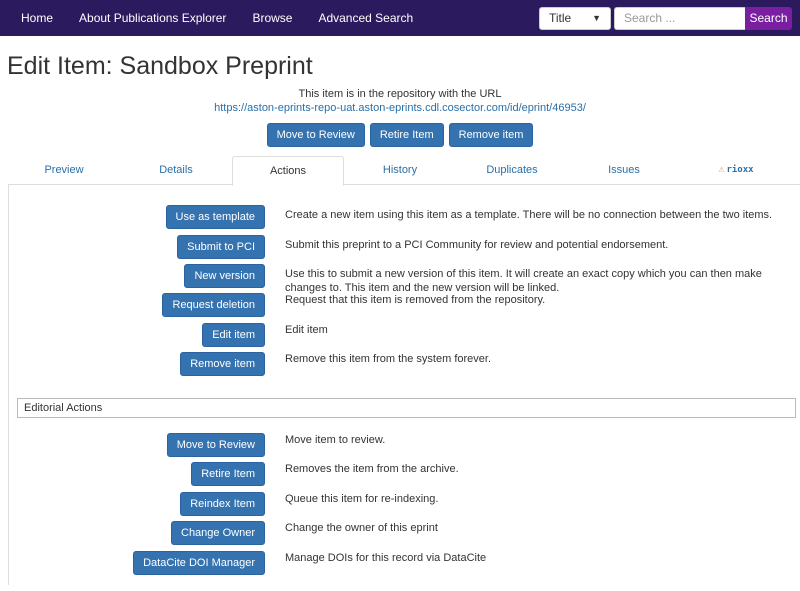 This screenshot has height=591, width=800. I want to click on action-description: Change the owner of this eprint, so click(361, 528).